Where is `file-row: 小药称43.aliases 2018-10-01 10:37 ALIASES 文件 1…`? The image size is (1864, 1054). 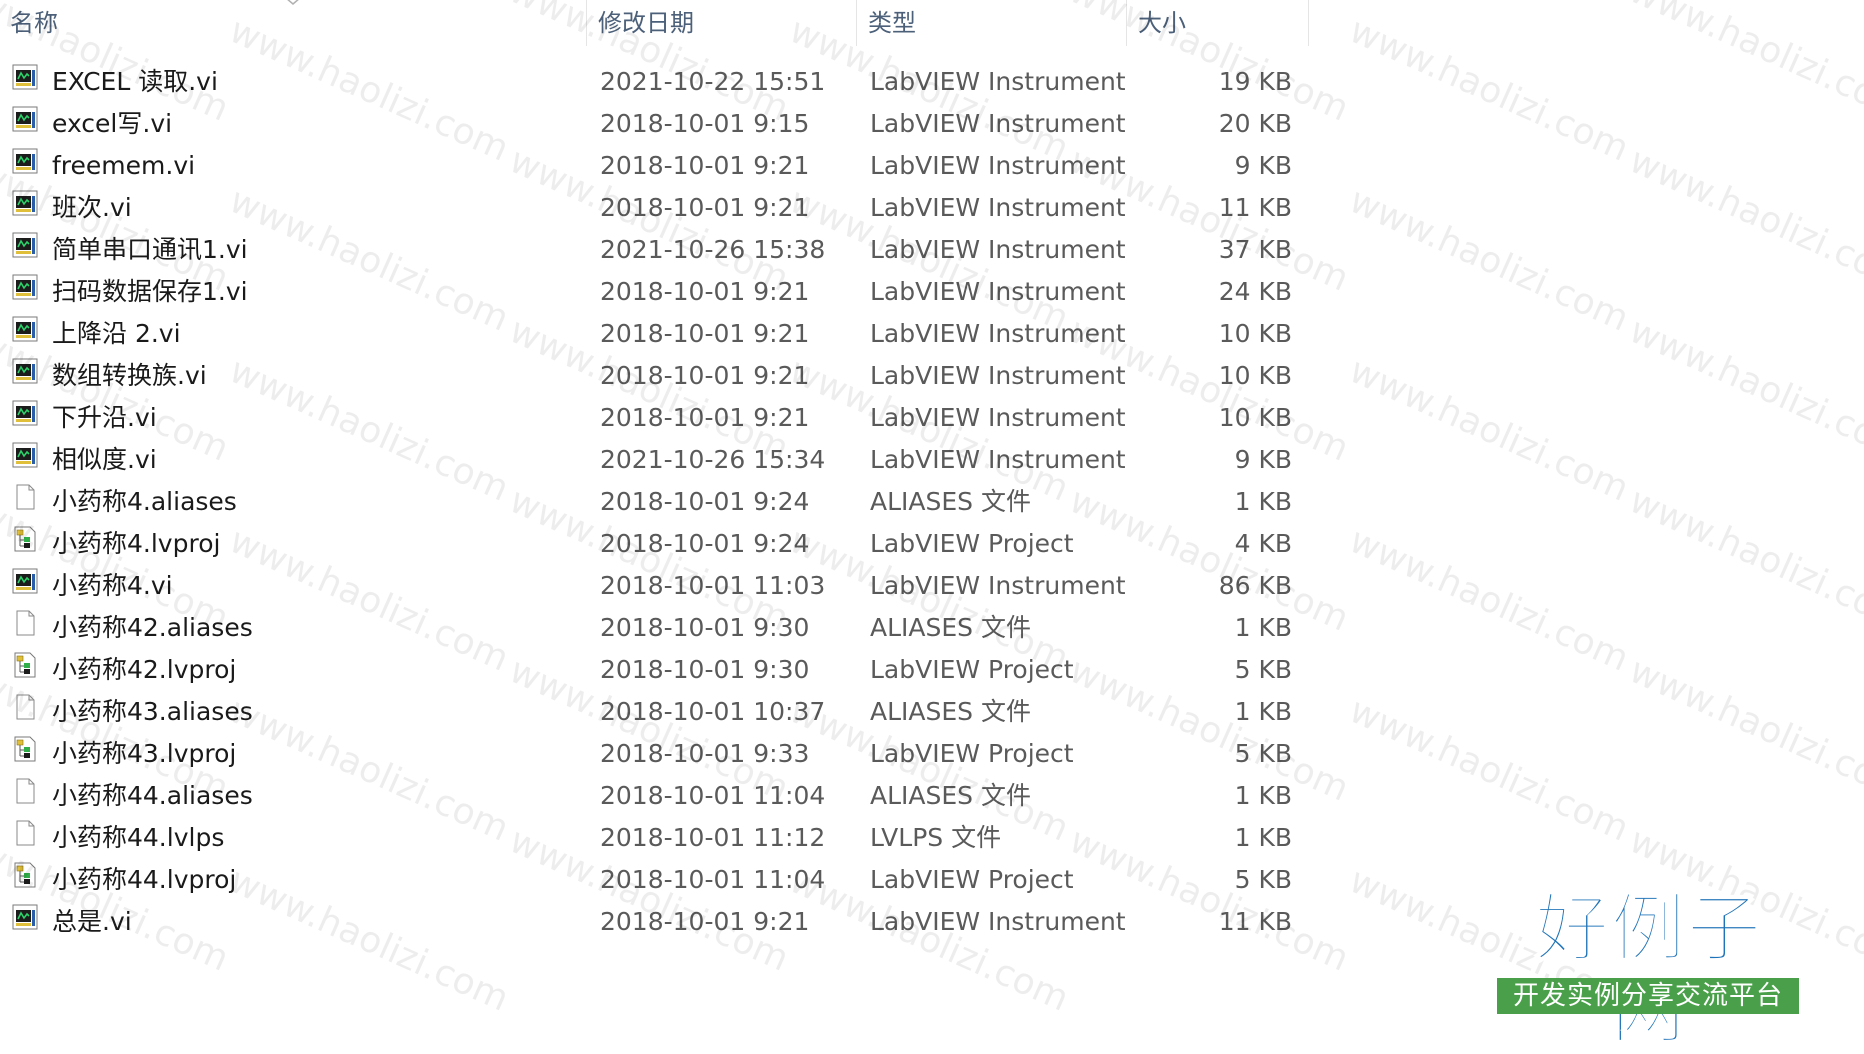 file-row: 小药称43.aliases 2018-10-01 10:37 ALIASES 文件 1… is located at coordinates (660, 712).